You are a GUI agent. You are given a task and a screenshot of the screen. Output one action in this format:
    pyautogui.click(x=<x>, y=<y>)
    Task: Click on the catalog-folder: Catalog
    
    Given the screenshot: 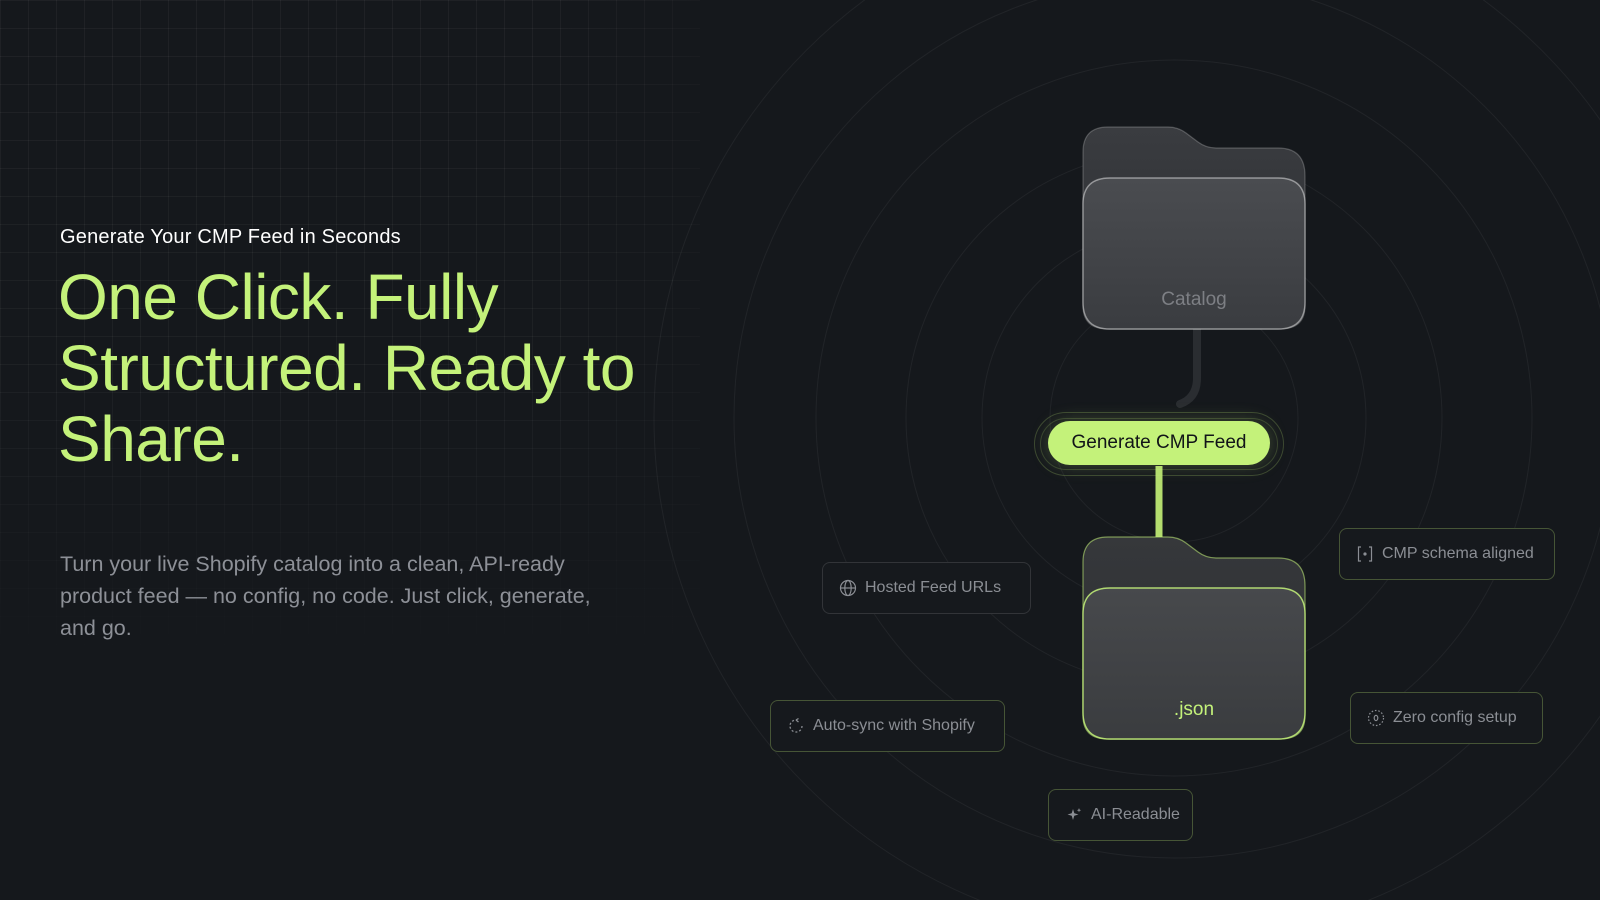 What is the action you would take?
    pyautogui.click(x=1194, y=228)
    